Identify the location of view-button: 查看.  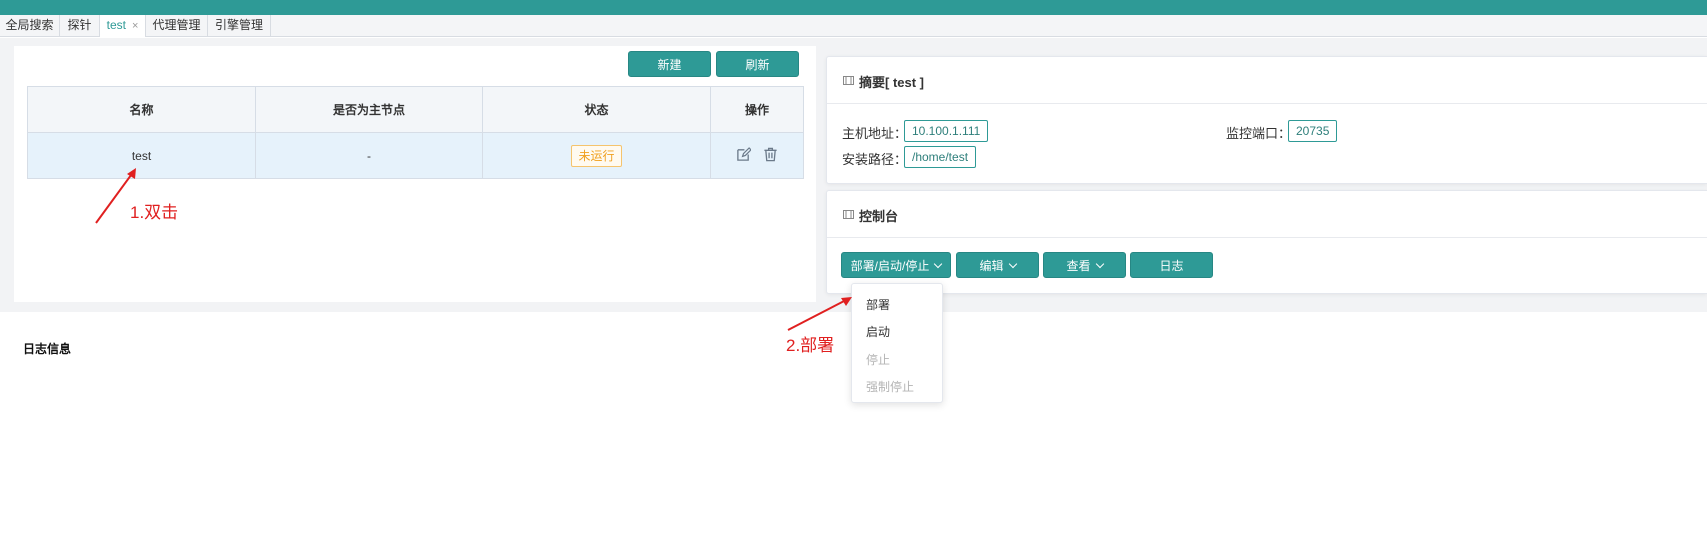
(1084, 265).